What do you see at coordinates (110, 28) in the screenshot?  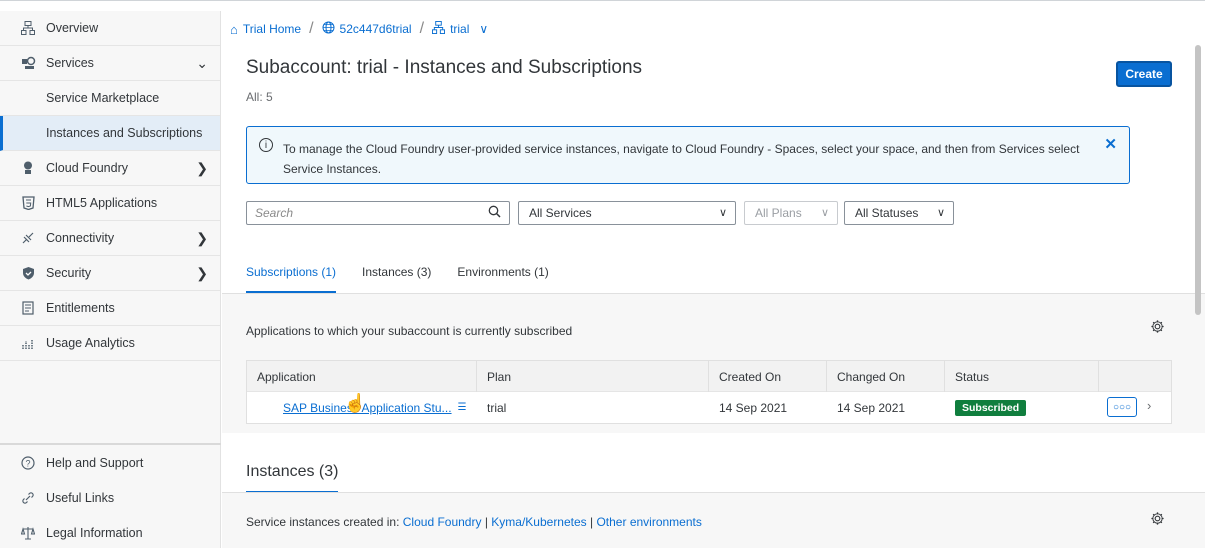 I see `sidebar-item-overview: Overview` at bounding box center [110, 28].